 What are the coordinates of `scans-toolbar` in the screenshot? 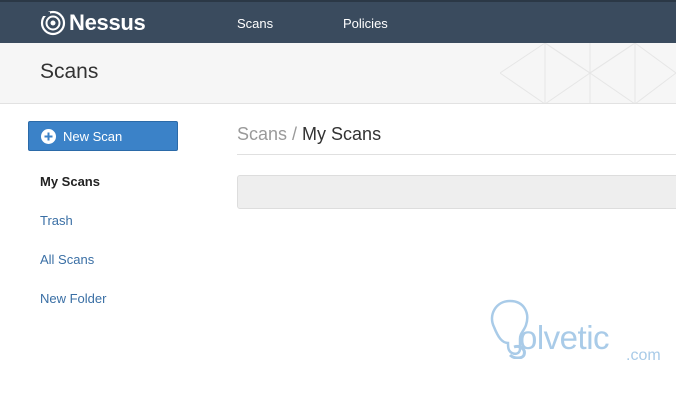 It's located at (456, 192).